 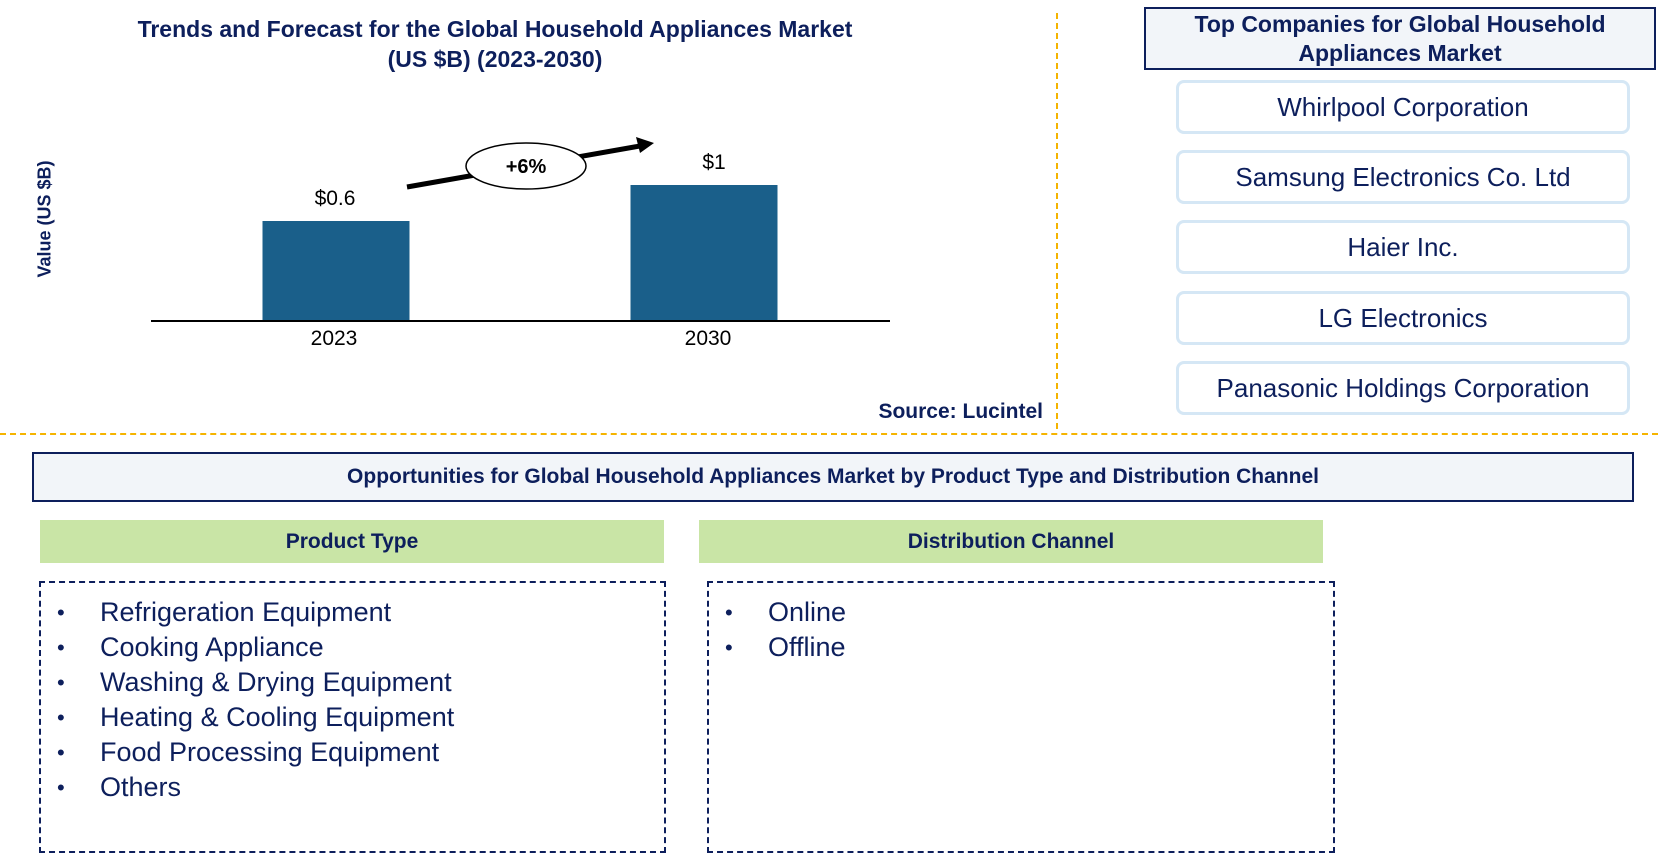 What do you see at coordinates (276, 682) in the screenshot?
I see `list-item-text: Washing & Drying Equipment` at bounding box center [276, 682].